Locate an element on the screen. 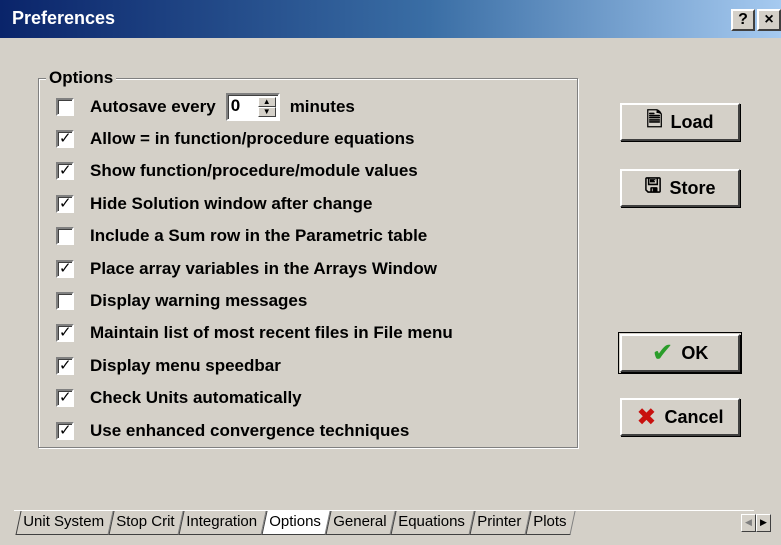 This screenshot has height=545, width=781. option-label: Display warning messages is located at coordinates (199, 300).